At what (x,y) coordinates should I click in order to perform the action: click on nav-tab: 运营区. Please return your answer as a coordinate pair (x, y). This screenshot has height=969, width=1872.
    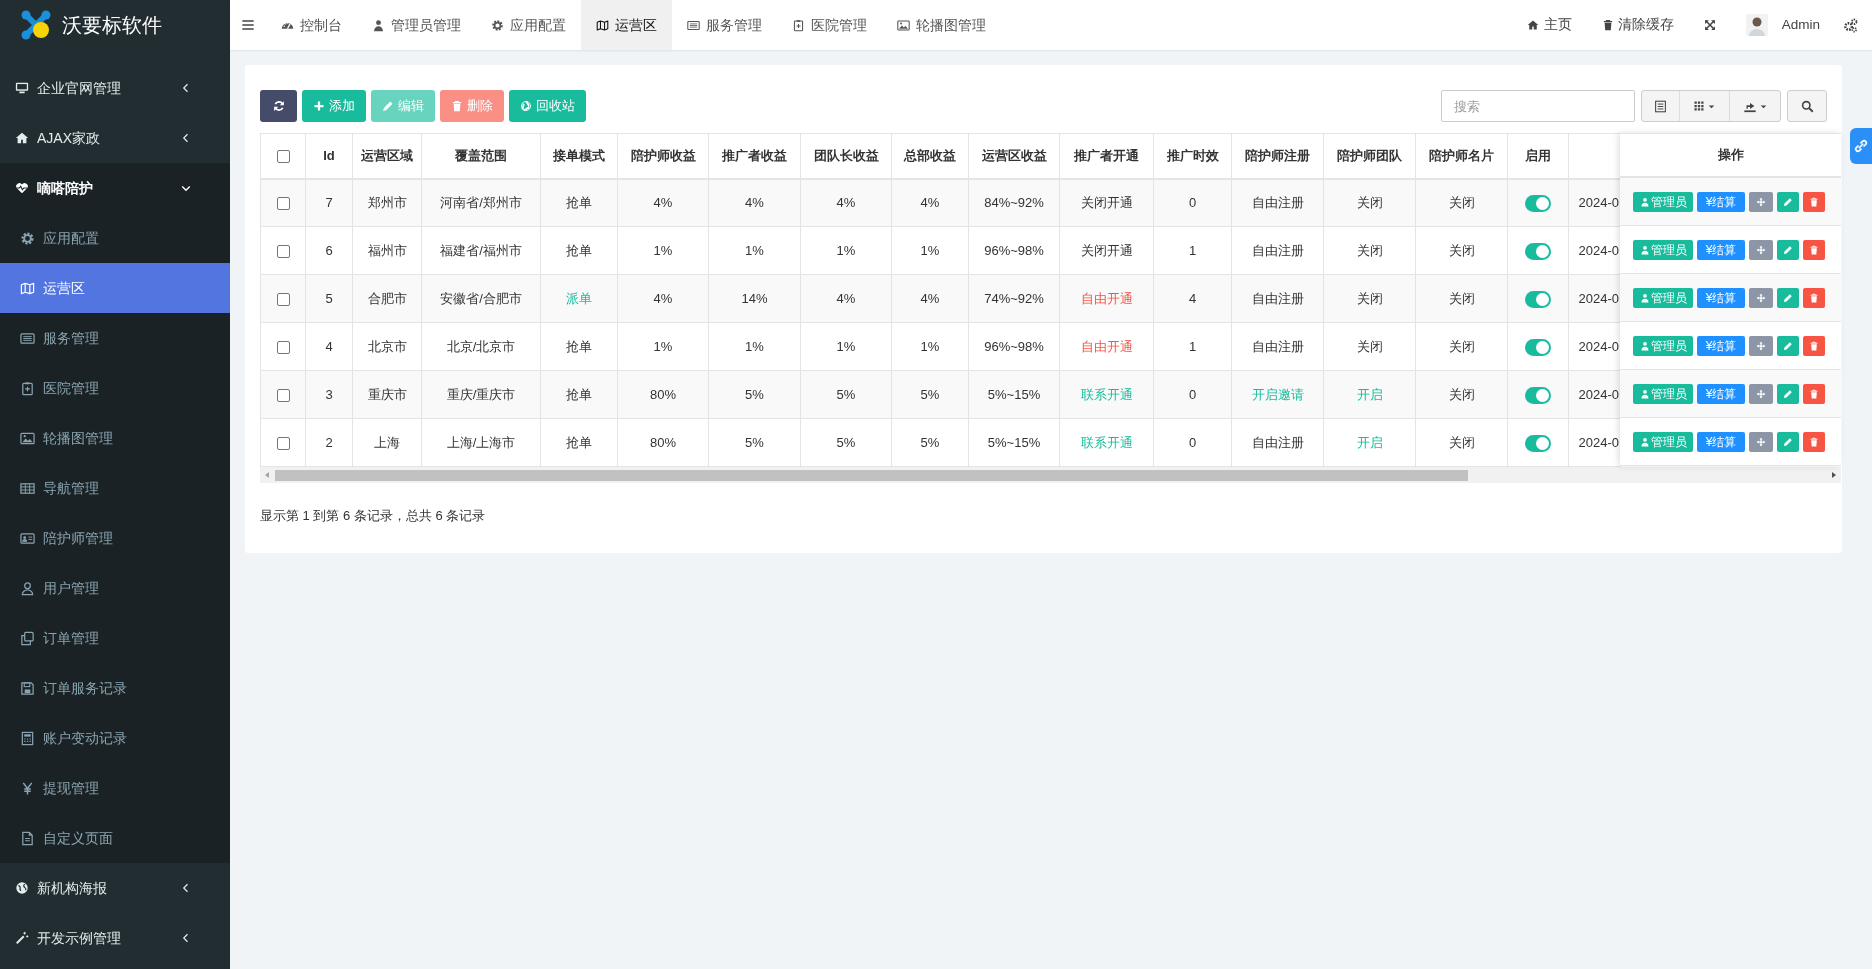
    Looking at the image, I should click on (626, 25).